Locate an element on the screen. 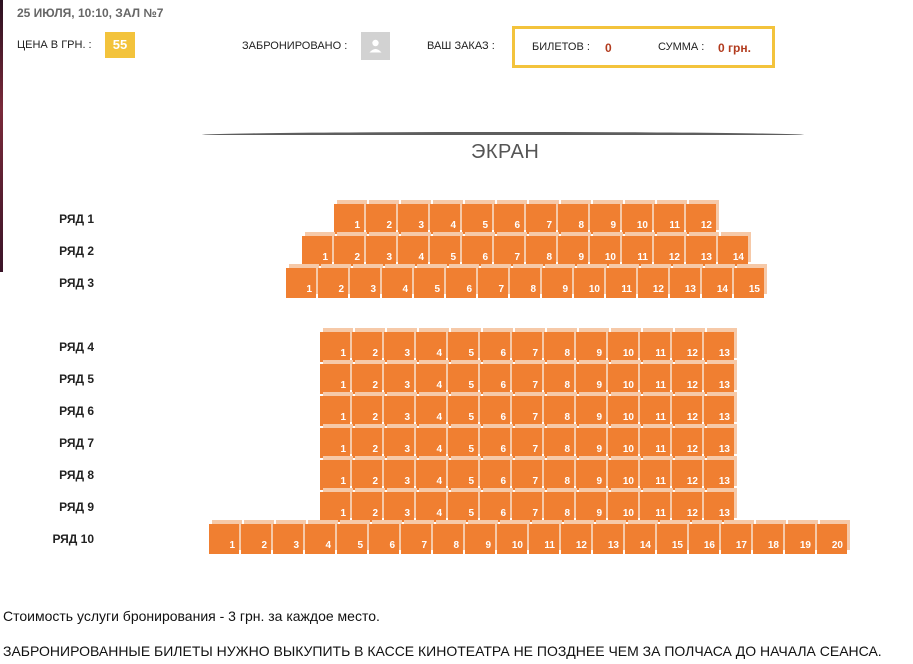  seat: 20 is located at coordinates (832, 539).